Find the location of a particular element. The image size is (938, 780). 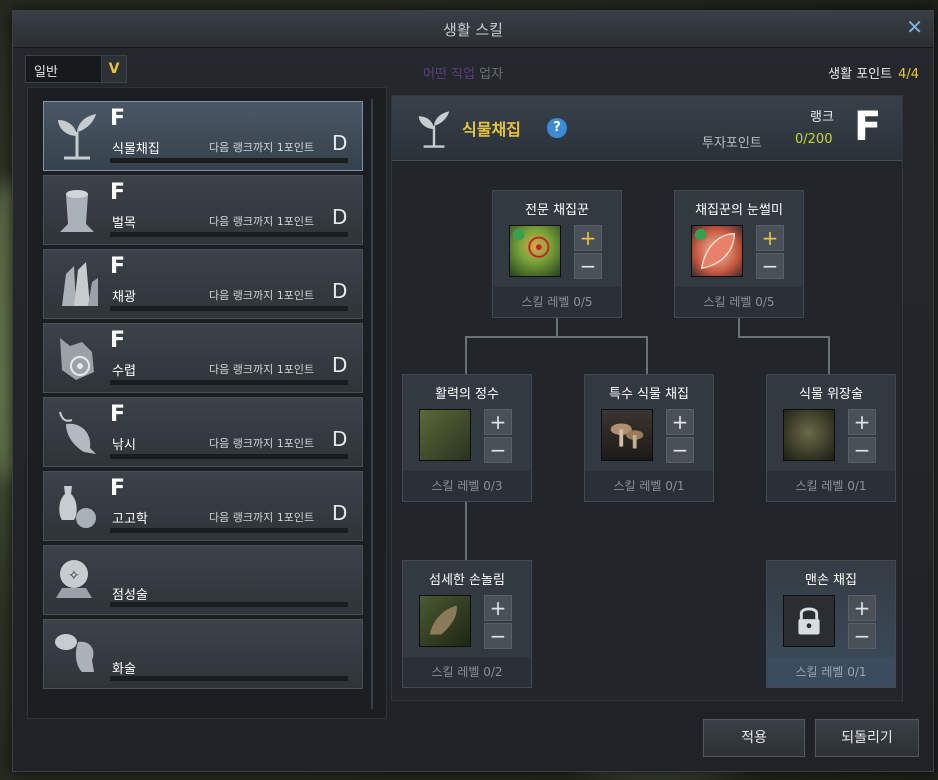

ghillie-icon is located at coordinates (809, 435).